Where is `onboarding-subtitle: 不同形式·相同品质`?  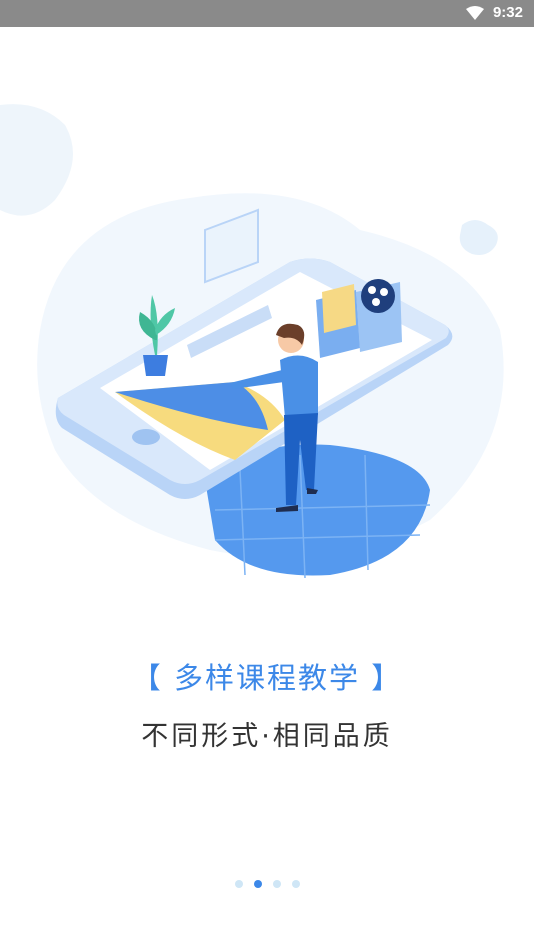 onboarding-subtitle: 不同形式·相同品质 is located at coordinates (267, 736).